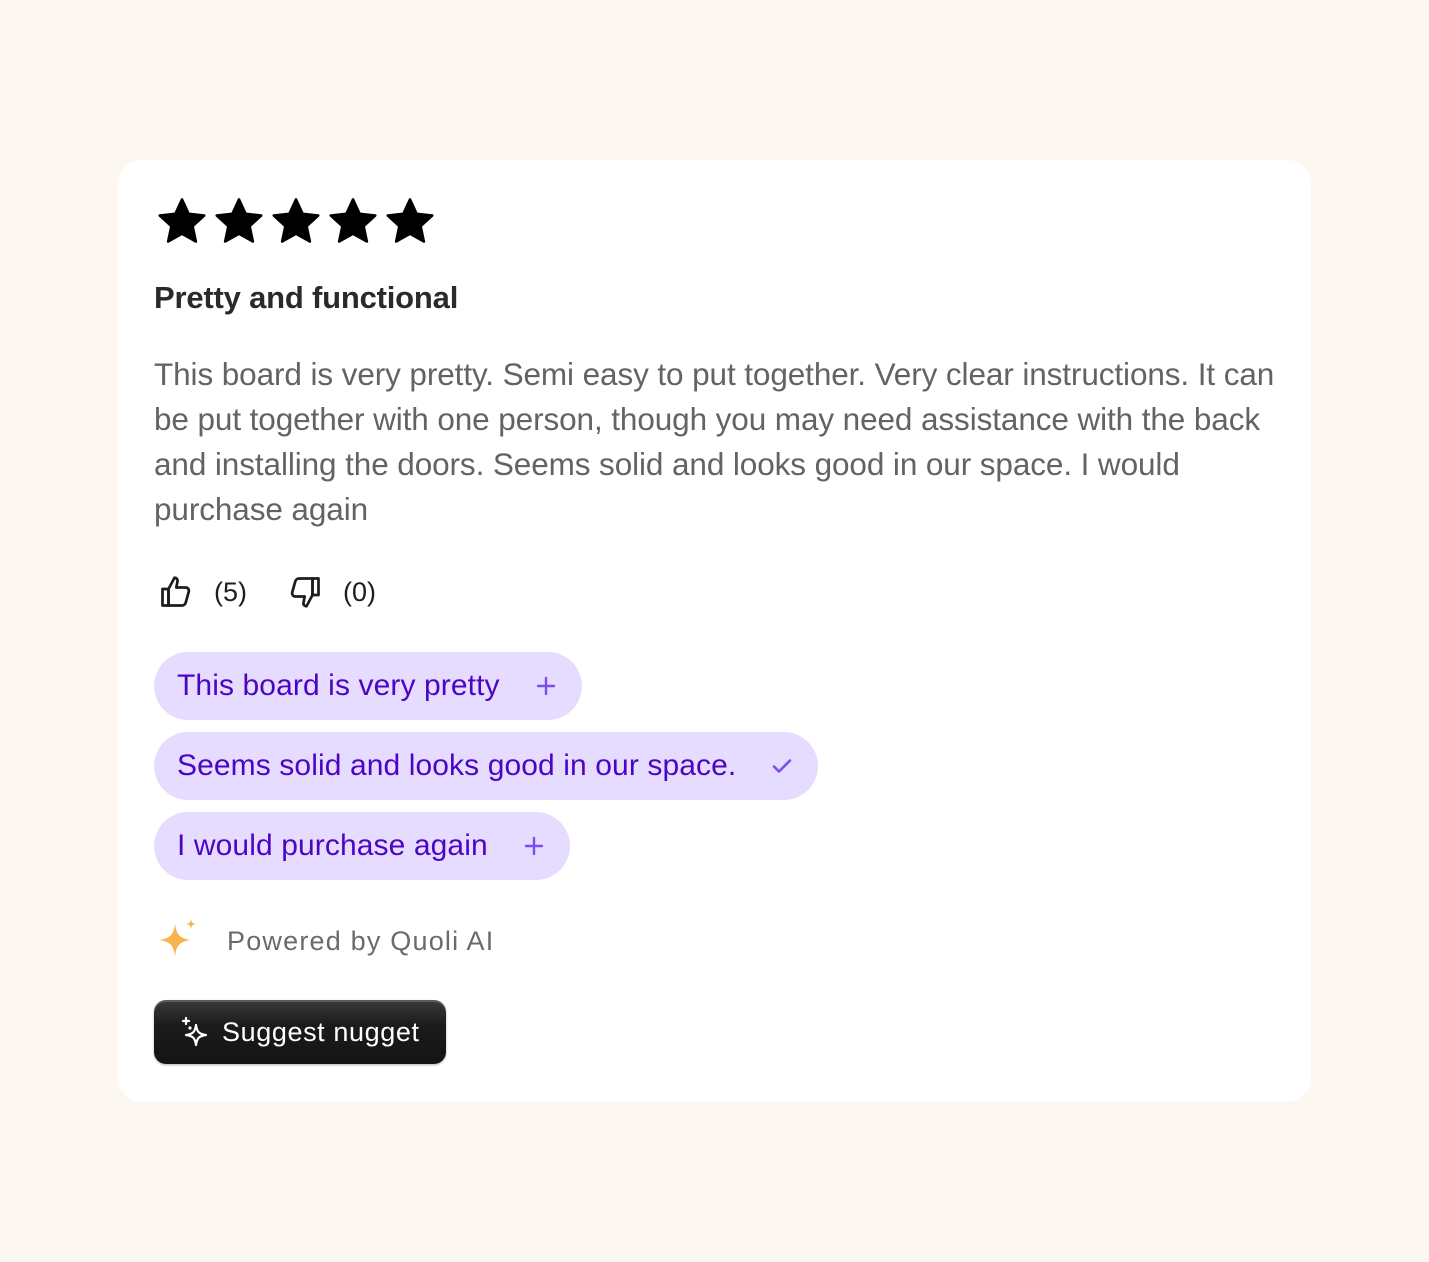  What do you see at coordinates (321, 1031) in the screenshot?
I see `suggest-nugget-label: Suggest nugget` at bounding box center [321, 1031].